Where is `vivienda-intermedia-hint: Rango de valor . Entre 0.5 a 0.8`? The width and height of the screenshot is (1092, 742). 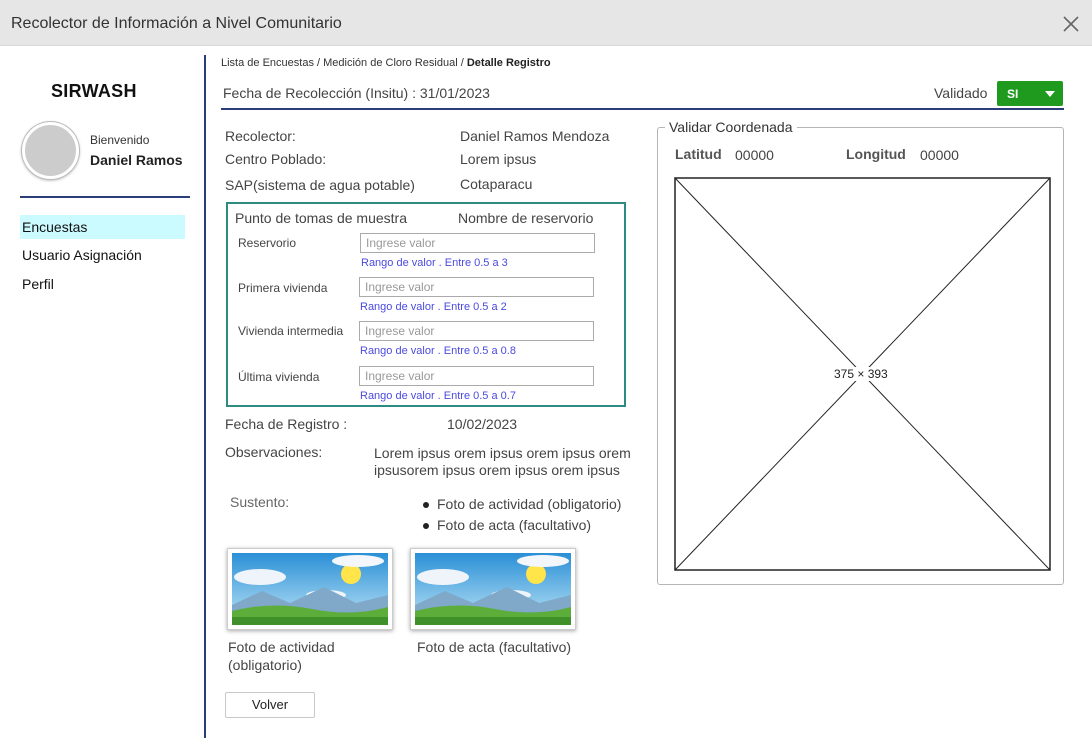 vivienda-intermedia-hint: Rango de valor . Entre 0.5 a 0.8 is located at coordinates (438, 351).